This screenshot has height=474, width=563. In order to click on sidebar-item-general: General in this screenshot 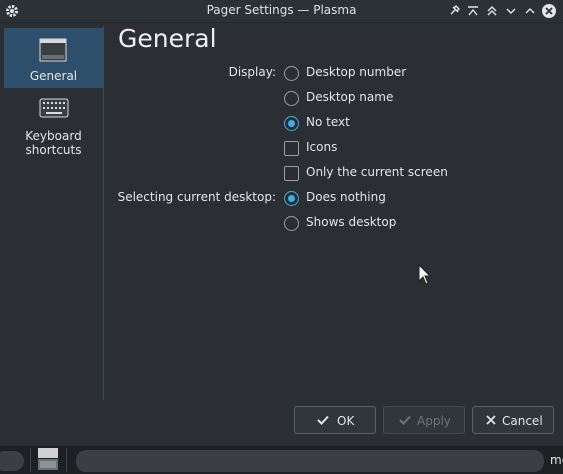, I will do `click(53, 58)`.